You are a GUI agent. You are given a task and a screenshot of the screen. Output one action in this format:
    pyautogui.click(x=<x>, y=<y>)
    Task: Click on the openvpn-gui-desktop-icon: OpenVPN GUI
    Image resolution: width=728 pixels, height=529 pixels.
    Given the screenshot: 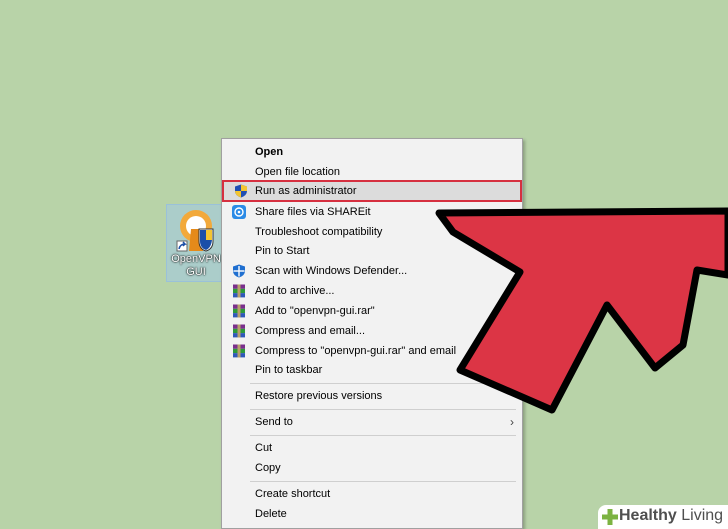 What is the action you would take?
    pyautogui.click(x=196, y=243)
    